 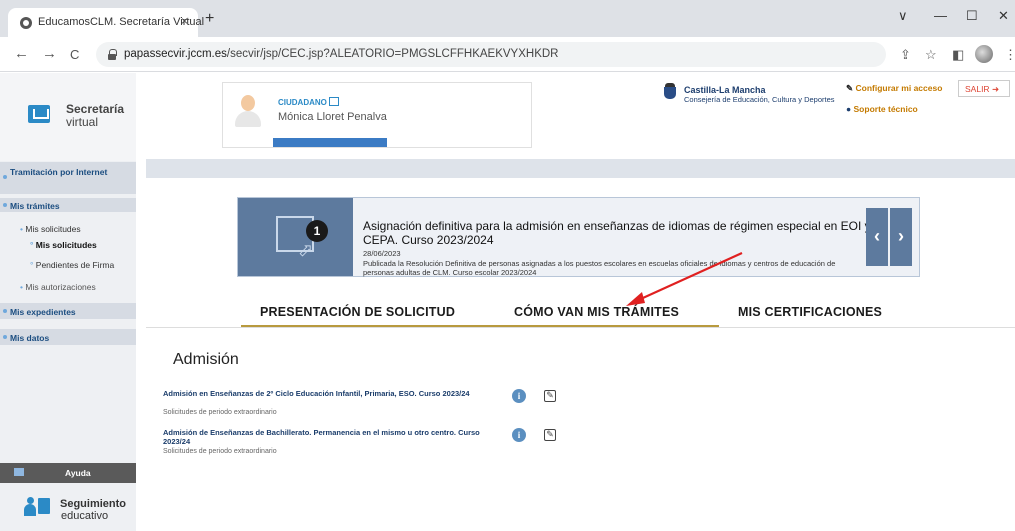 What do you see at coordinates (93, 504) in the screenshot?
I see `seguimiento-title: Seguimiento` at bounding box center [93, 504].